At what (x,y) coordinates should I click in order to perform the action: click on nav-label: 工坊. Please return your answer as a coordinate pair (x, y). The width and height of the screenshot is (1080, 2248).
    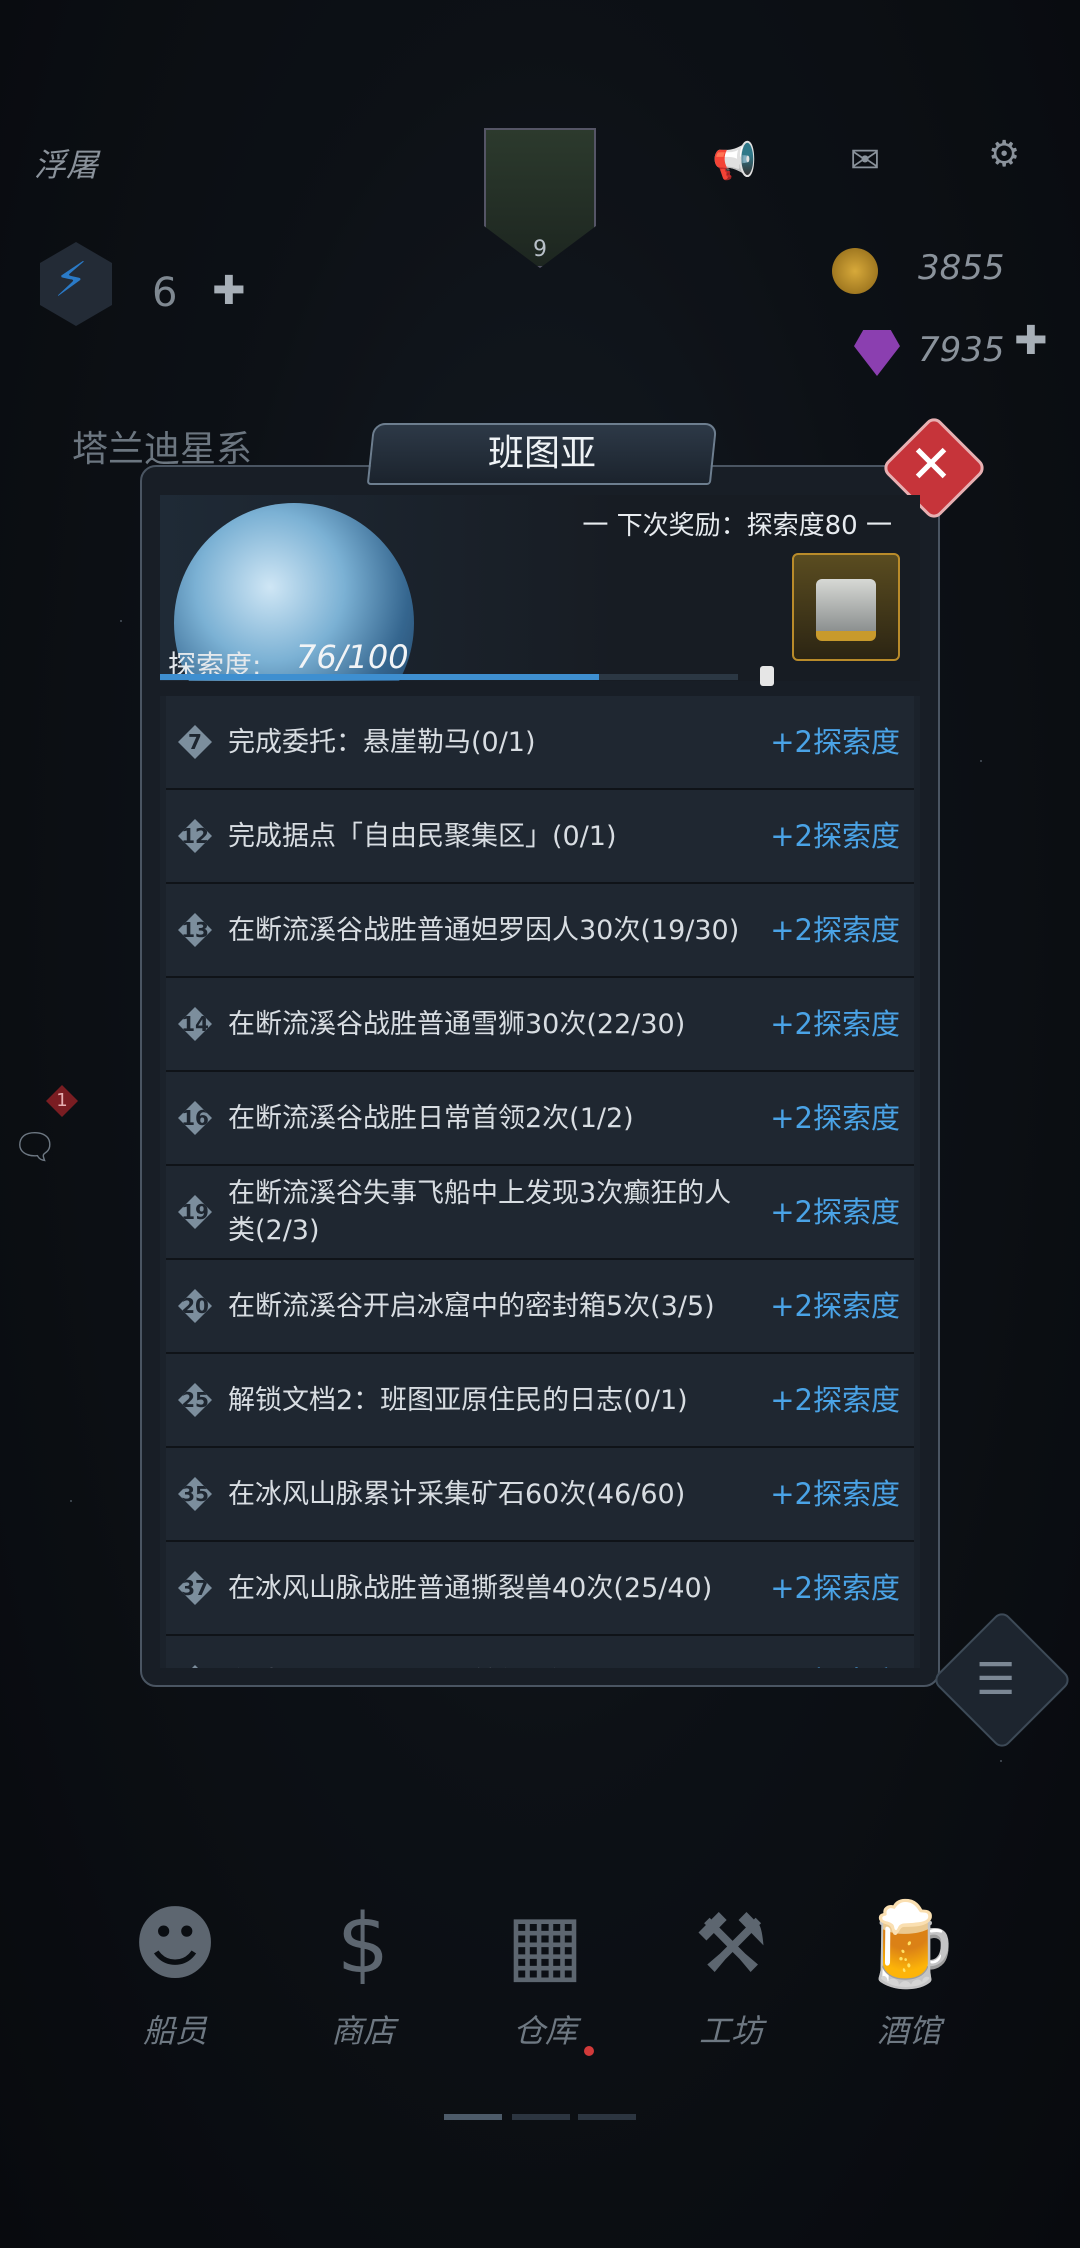
    Looking at the image, I should click on (730, 2031).